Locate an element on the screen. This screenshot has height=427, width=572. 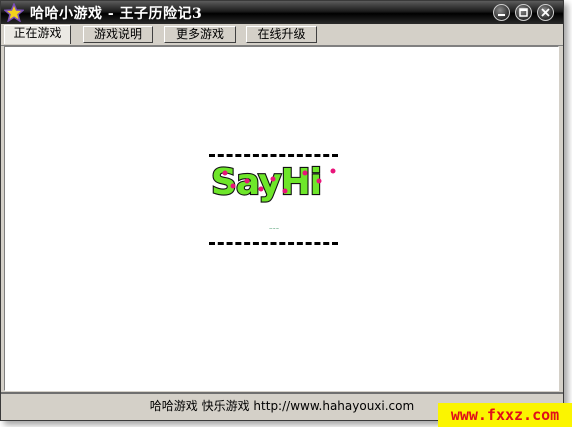
minimize-button is located at coordinates (501, 12).